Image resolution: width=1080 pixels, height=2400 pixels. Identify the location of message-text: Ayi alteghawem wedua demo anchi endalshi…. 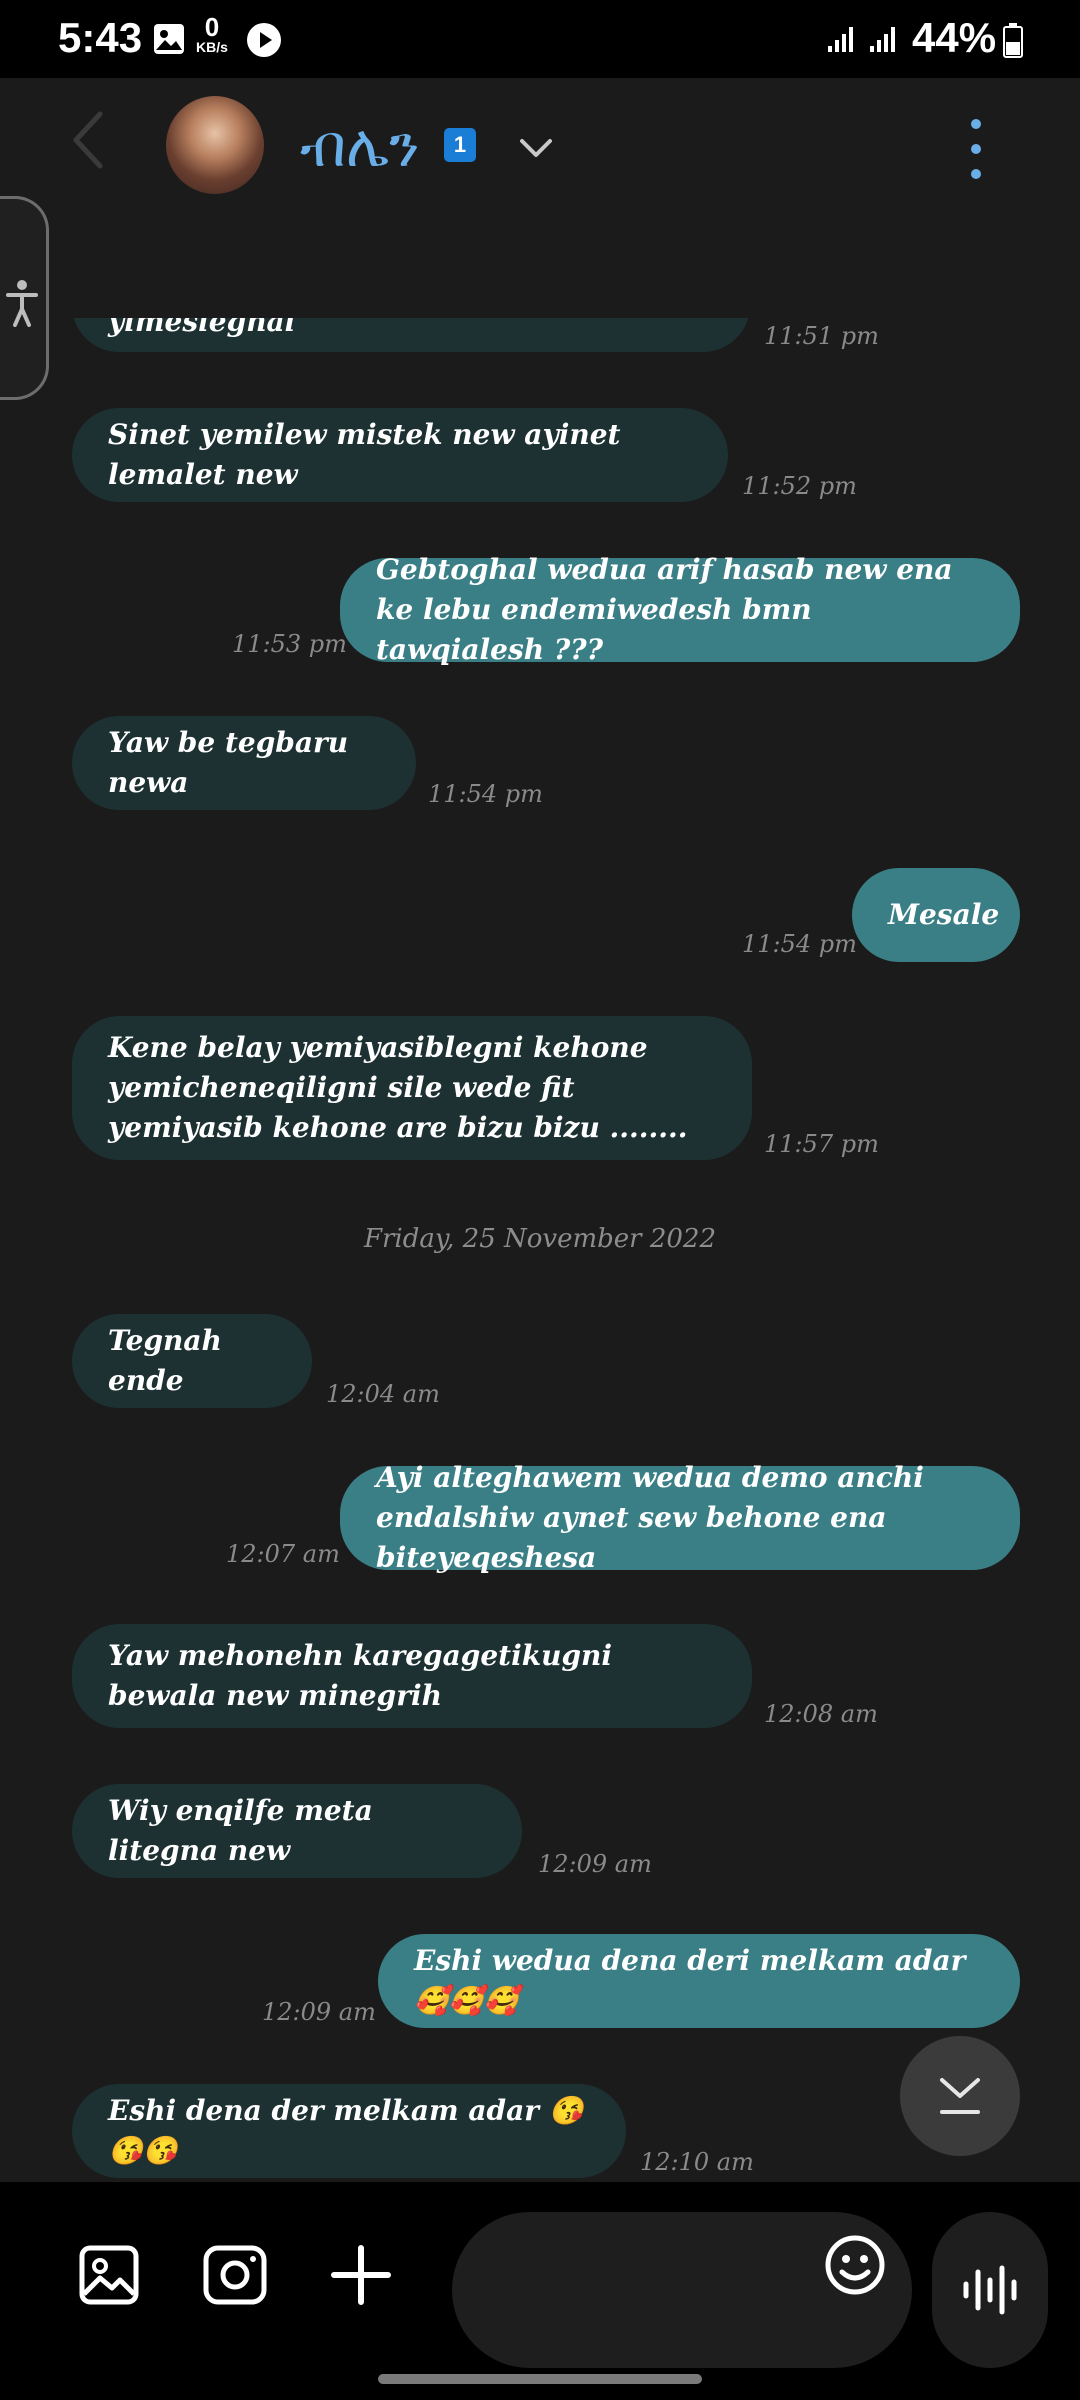
(650, 1517).